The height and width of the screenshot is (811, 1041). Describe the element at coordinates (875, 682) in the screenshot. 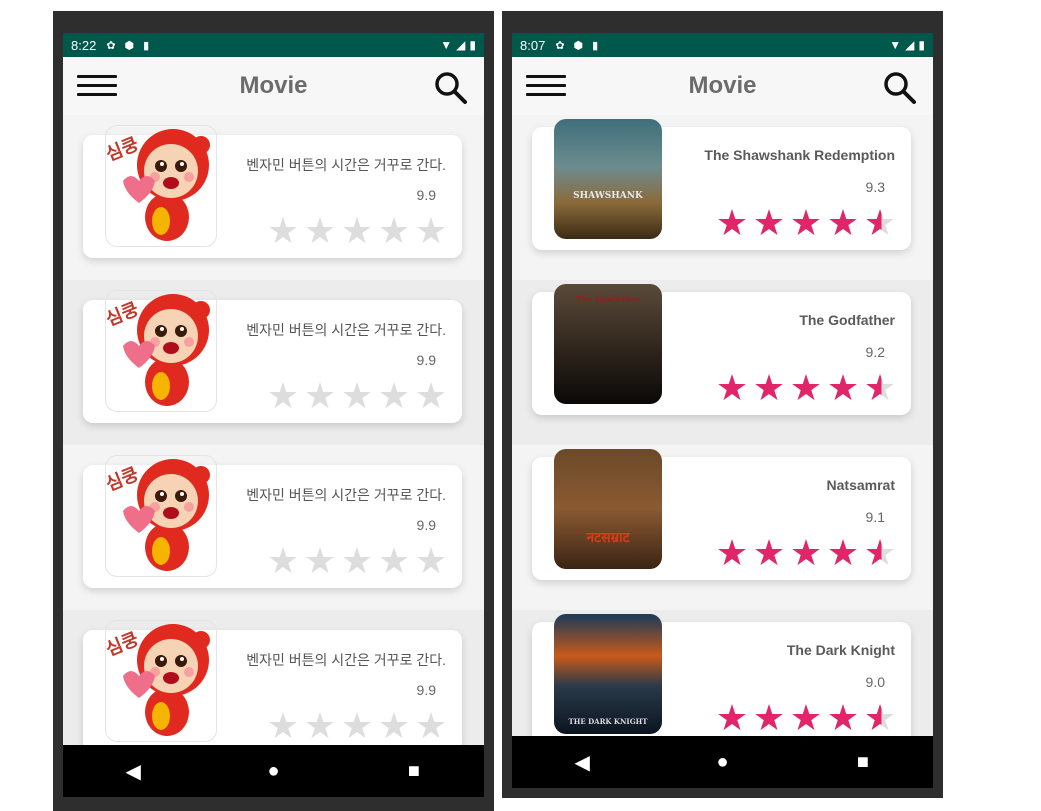

I see `movie-rating: 9.0` at that location.